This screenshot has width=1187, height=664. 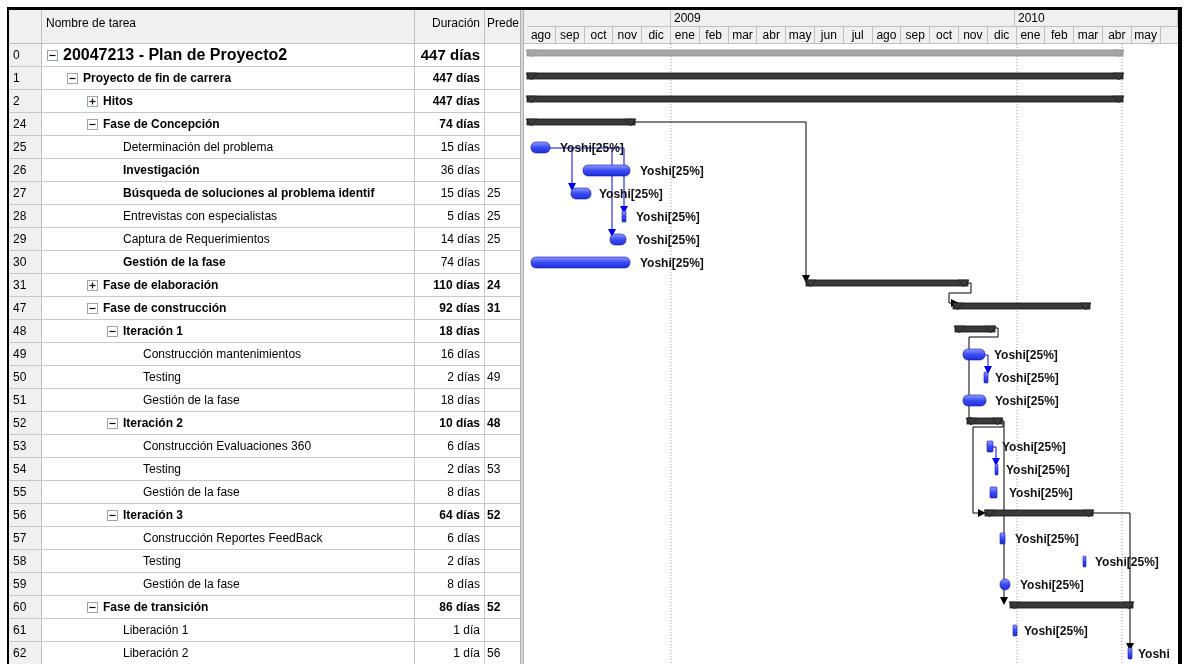 I want to click on task-name: Investigación, so click(x=161, y=170).